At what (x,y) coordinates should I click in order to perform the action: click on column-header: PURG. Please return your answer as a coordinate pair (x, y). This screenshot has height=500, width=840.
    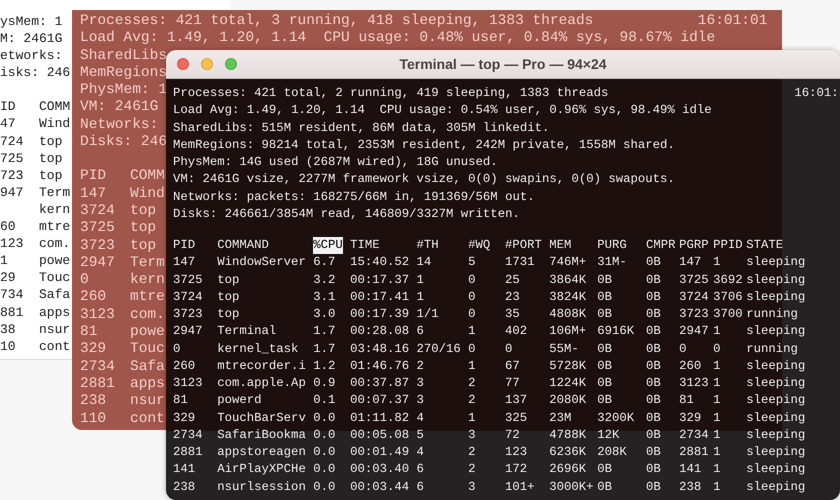
    Looking at the image, I should click on (612, 245).